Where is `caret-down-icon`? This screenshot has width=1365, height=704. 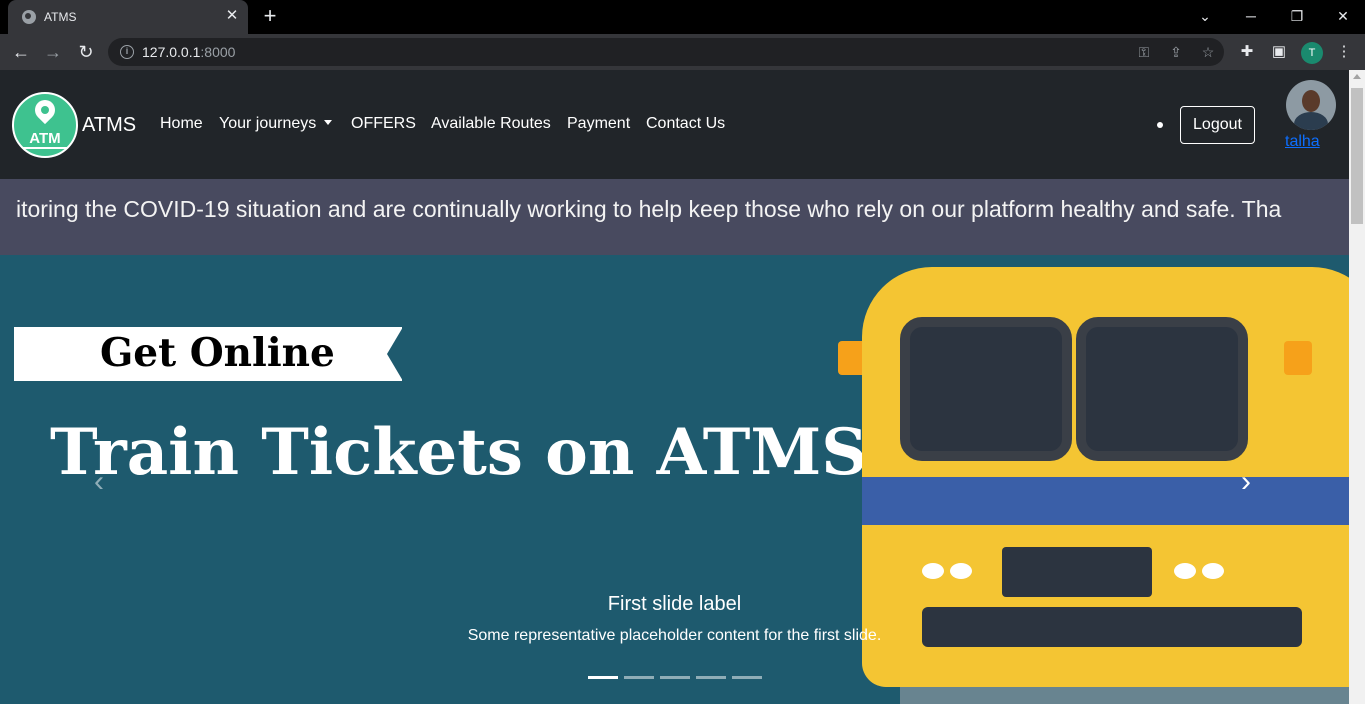 caret-down-icon is located at coordinates (328, 122).